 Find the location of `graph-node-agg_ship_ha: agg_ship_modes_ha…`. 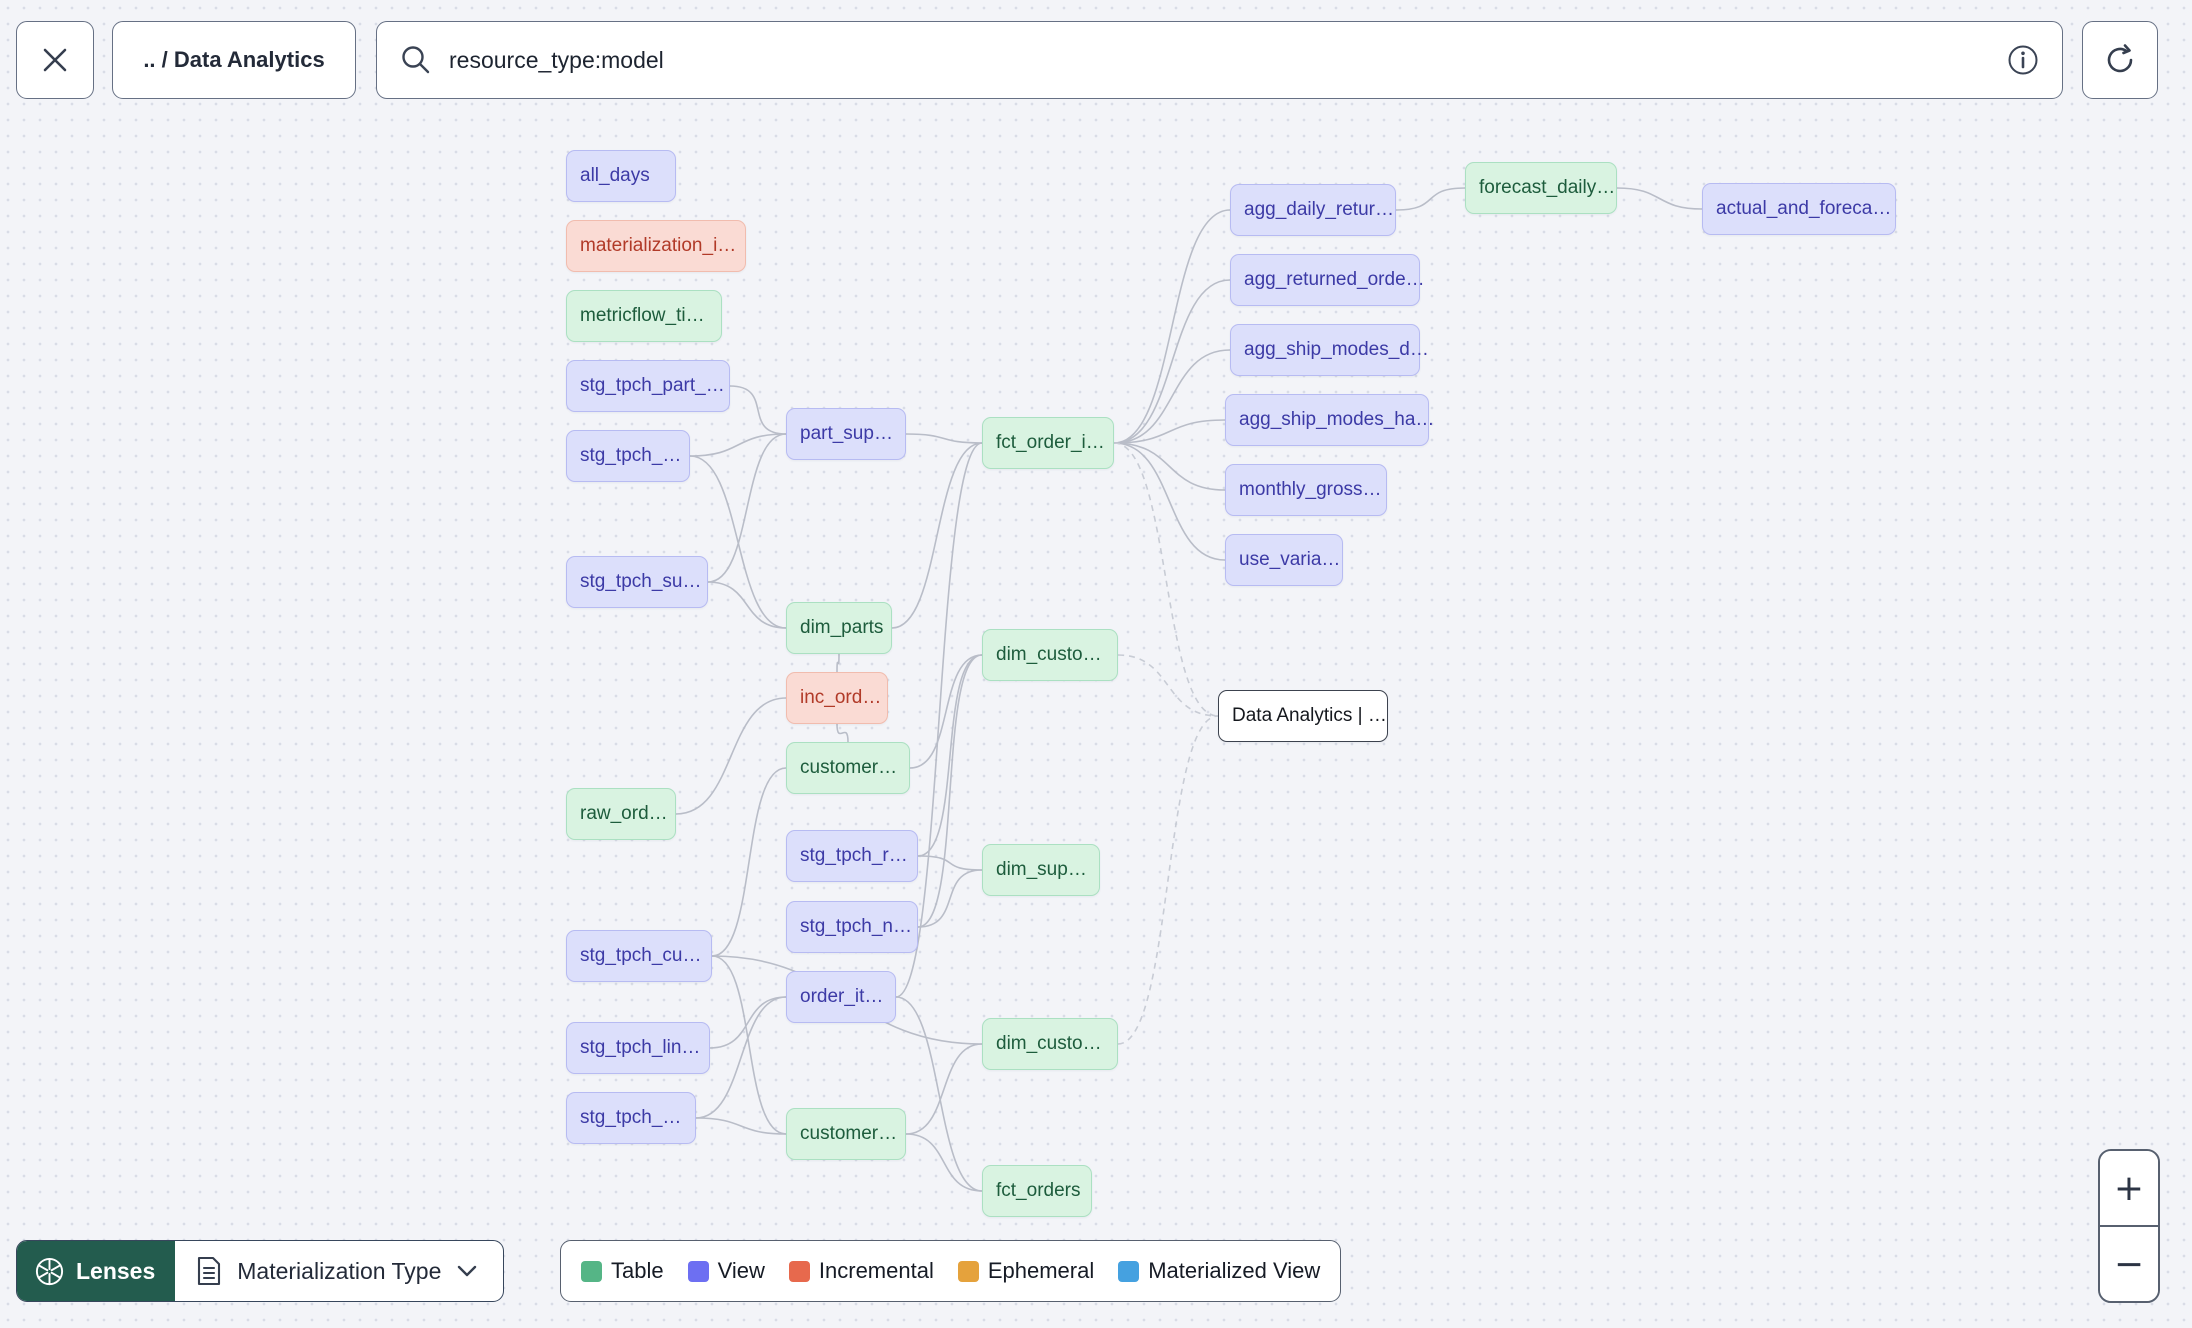

graph-node-agg_ship_ha: agg_ship_modes_ha… is located at coordinates (1329, 420).